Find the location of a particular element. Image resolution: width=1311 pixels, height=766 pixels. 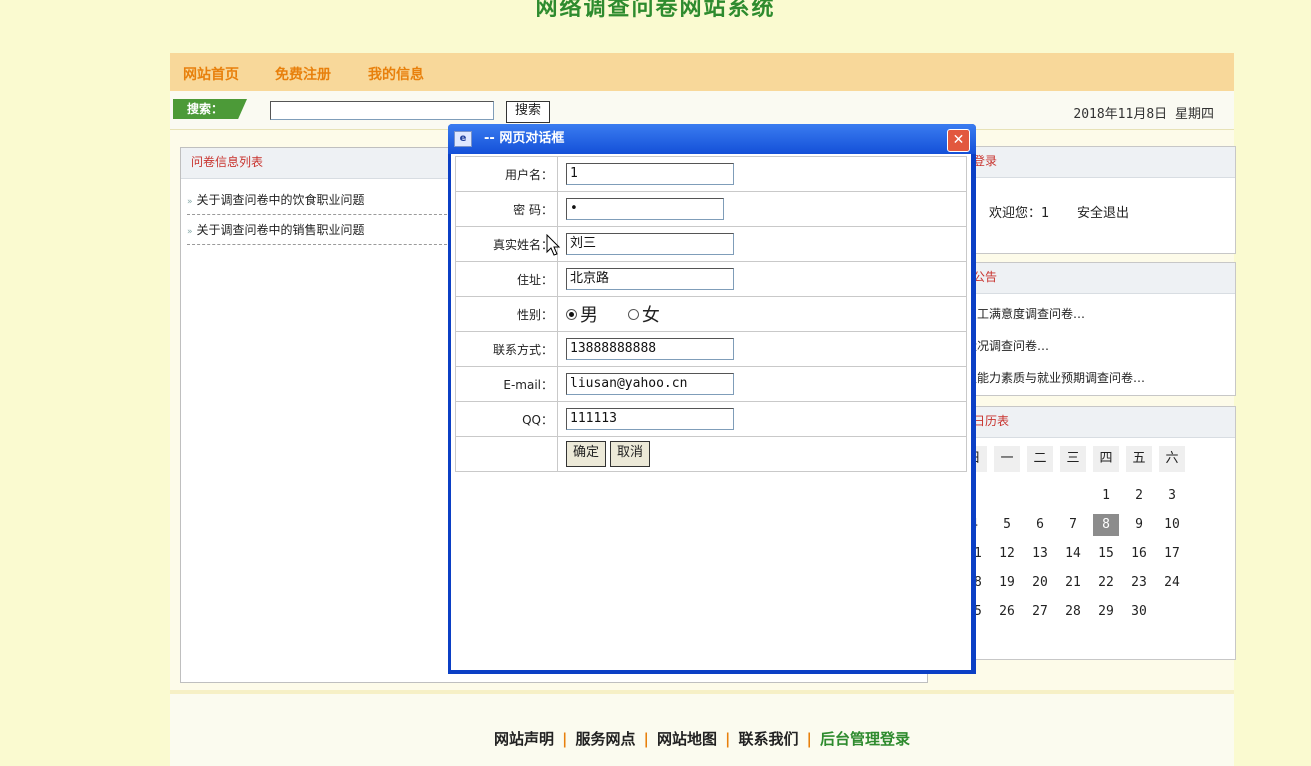

calendar-day: 20 is located at coordinates (1040, 583).